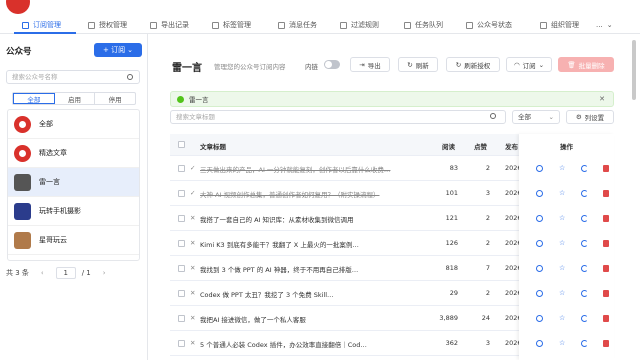  What do you see at coordinates (559, 25) in the screenshot?
I see `tab-organization: 组织管理` at bounding box center [559, 25].